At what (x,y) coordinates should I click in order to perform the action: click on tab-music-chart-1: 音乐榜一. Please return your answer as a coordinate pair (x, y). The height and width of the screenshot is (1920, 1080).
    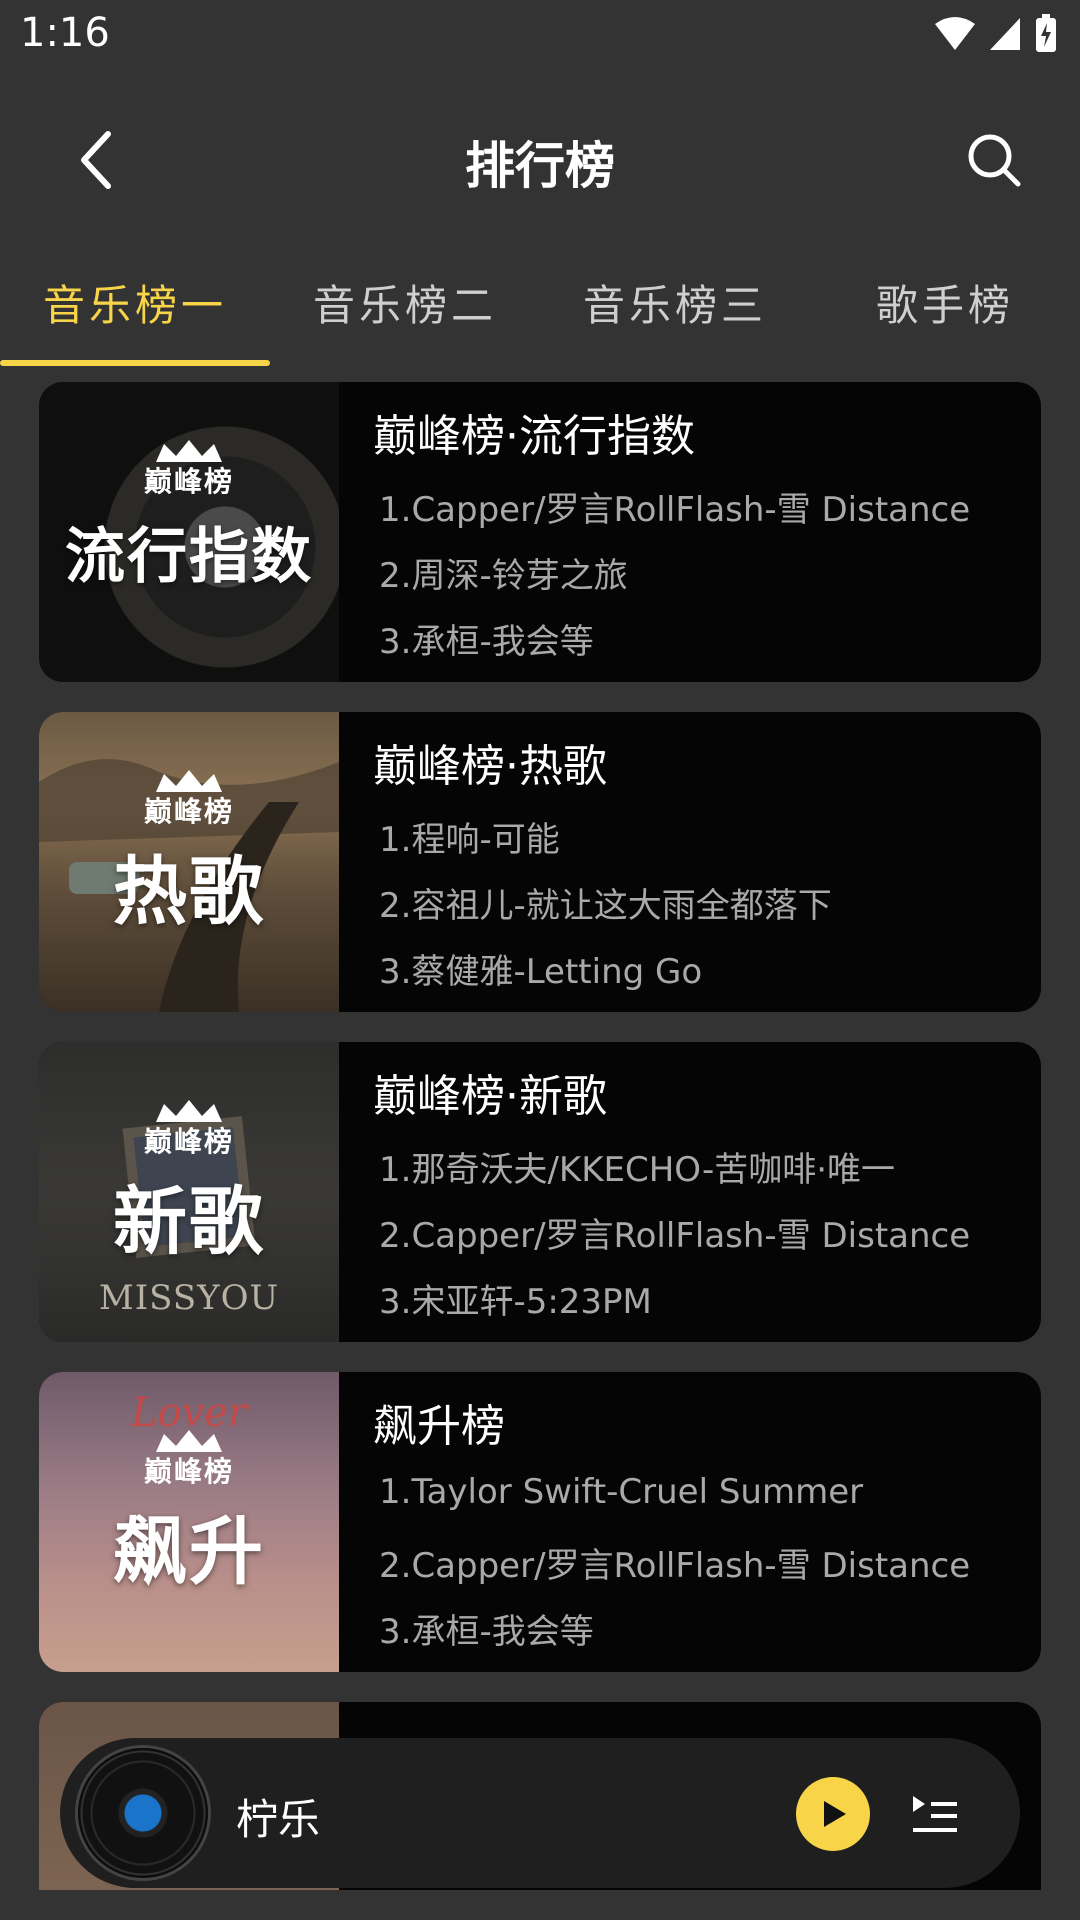
    Looking at the image, I should click on (135, 312).